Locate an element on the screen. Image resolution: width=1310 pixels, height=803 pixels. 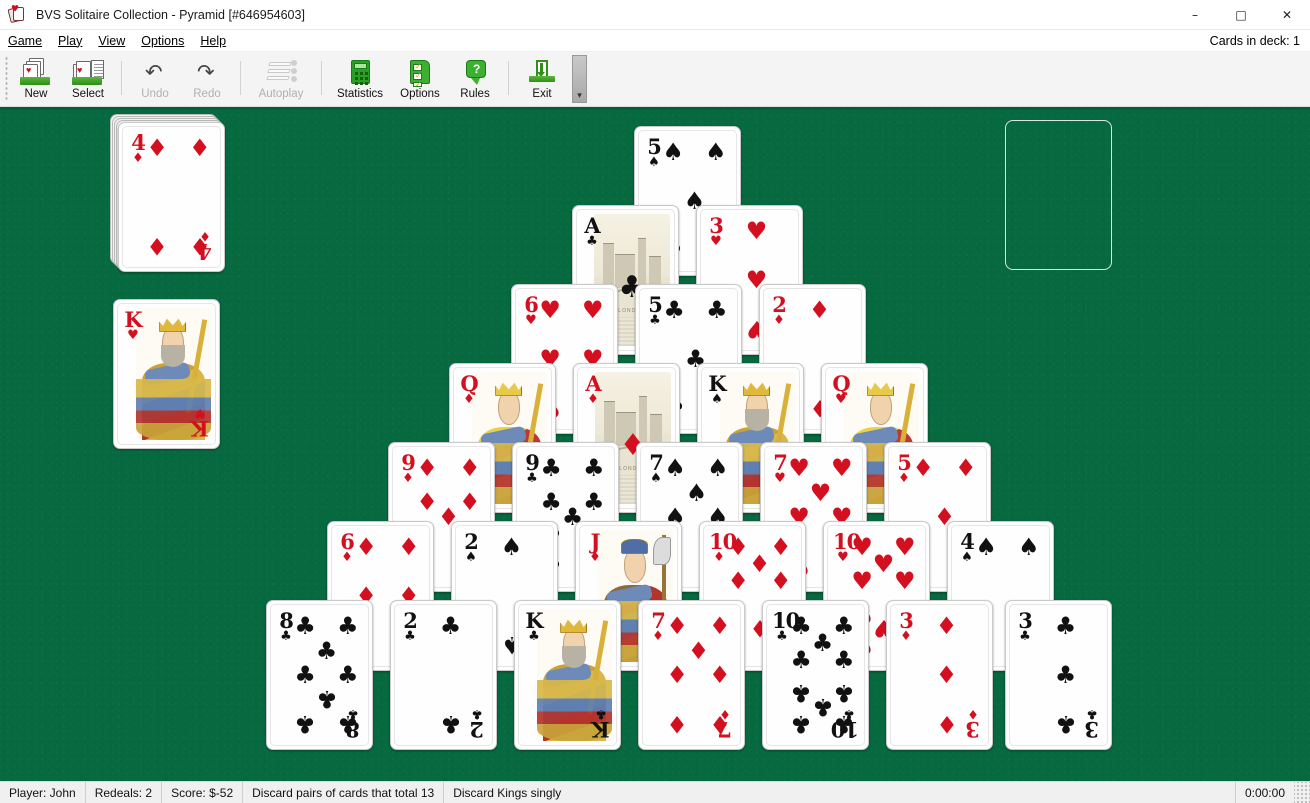
redo-button: ↷ Redo is located at coordinates (207, 80).